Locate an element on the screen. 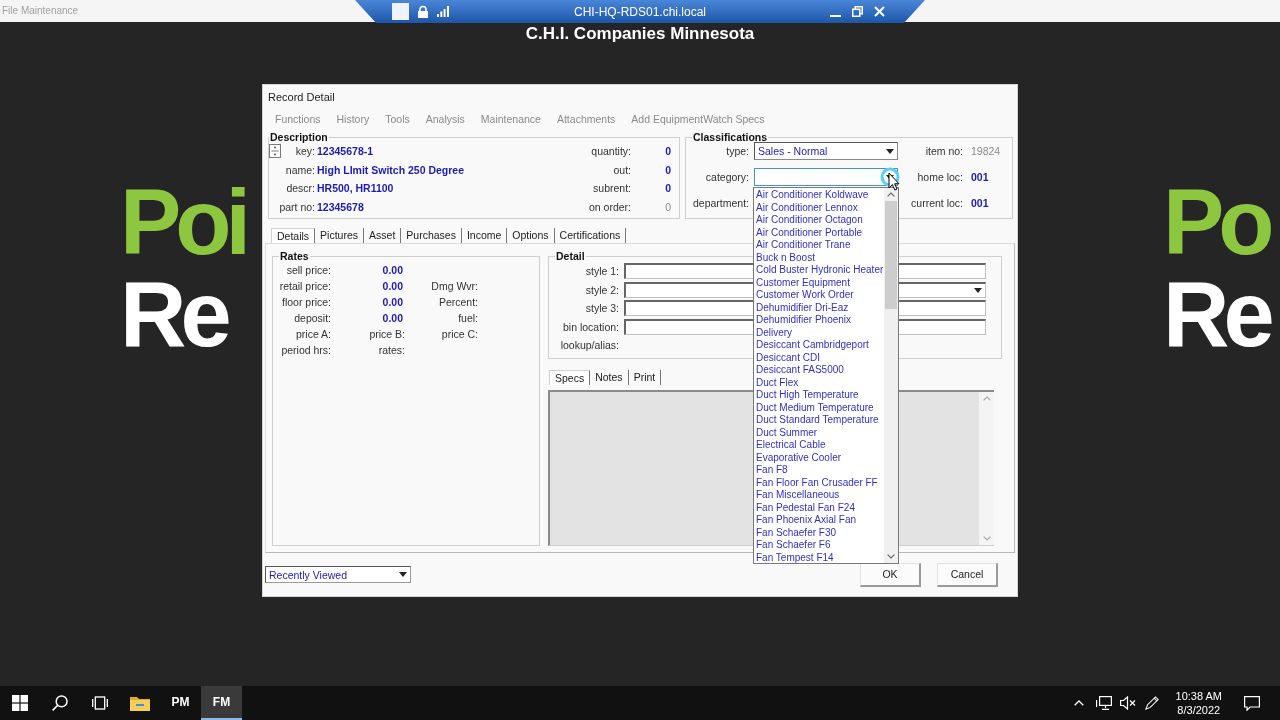 This screenshot has width=1280, height=720. field-value: High LImit Switch 250 Degree is located at coordinates (391, 169).